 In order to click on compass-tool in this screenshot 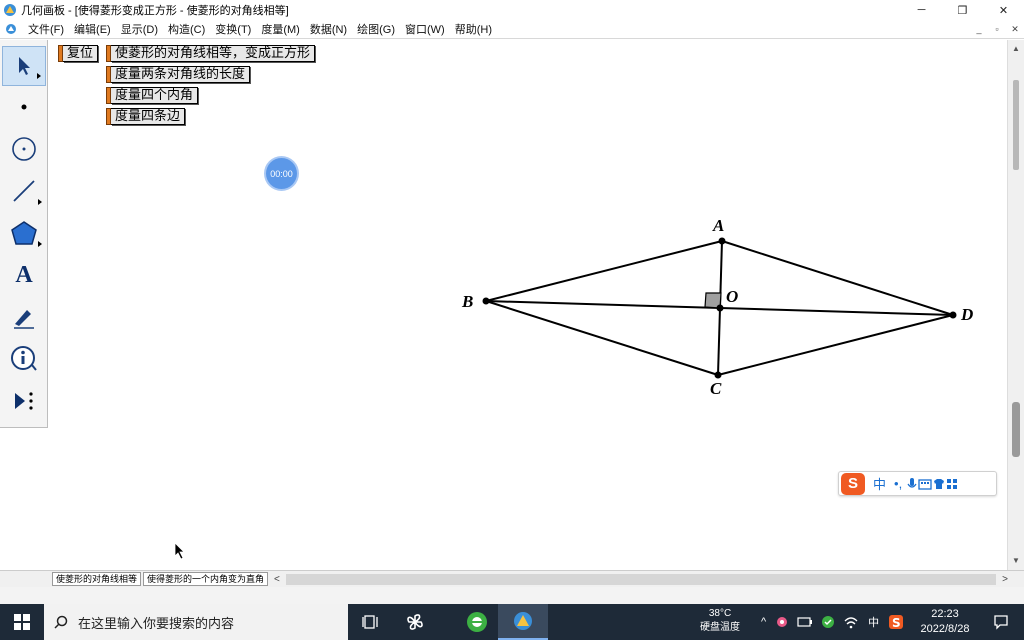, I will do `click(24, 149)`.